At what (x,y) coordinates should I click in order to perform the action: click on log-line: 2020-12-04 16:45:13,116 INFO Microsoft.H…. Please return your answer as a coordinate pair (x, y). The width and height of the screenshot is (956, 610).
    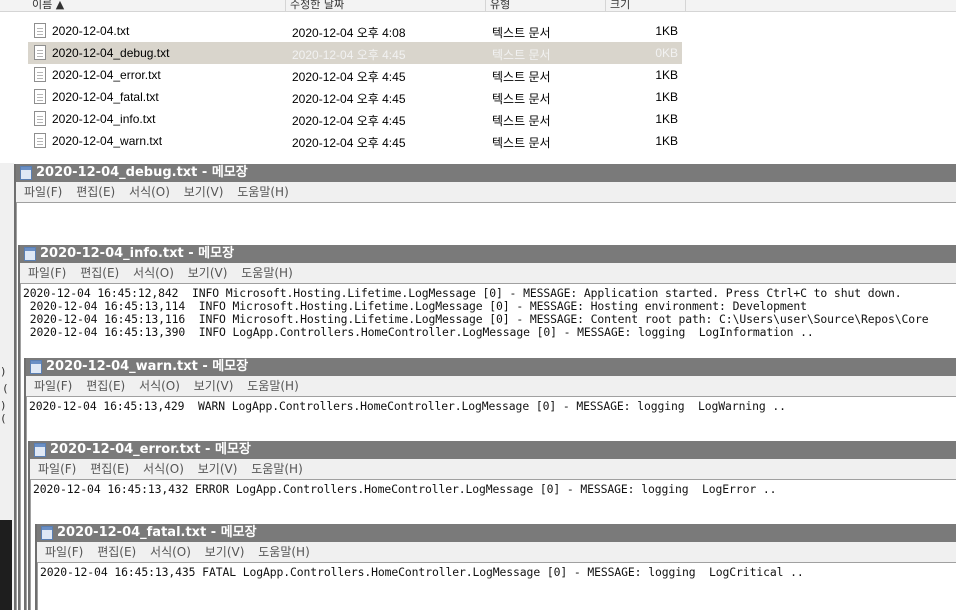
    Looking at the image, I should click on (476, 319).